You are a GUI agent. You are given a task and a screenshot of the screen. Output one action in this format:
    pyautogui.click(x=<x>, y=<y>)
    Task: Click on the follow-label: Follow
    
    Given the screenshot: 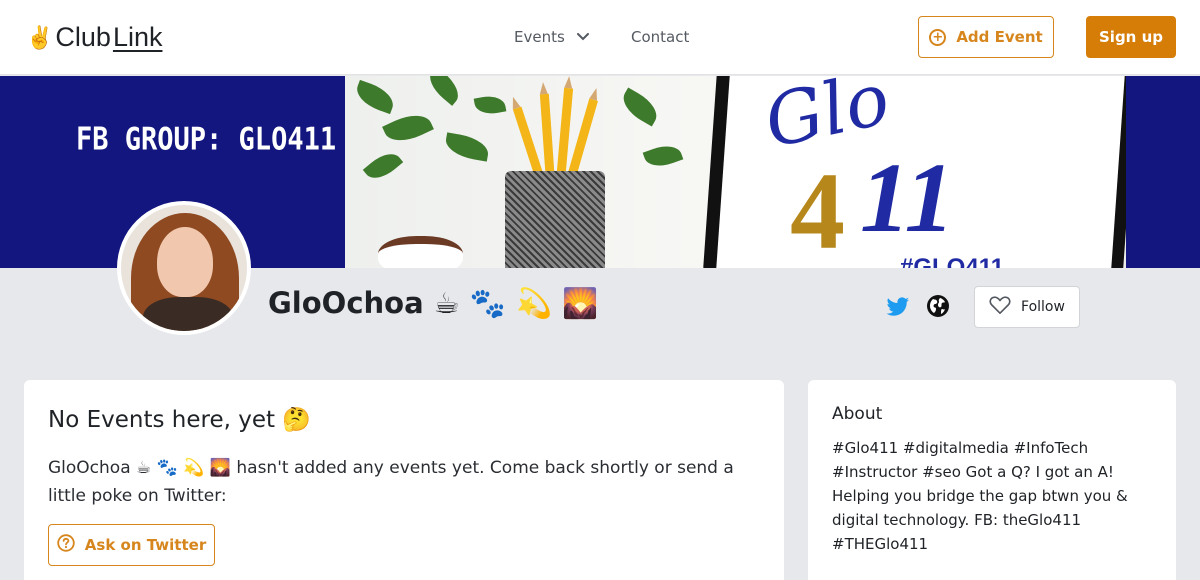 What is the action you would take?
    pyautogui.click(x=1043, y=307)
    